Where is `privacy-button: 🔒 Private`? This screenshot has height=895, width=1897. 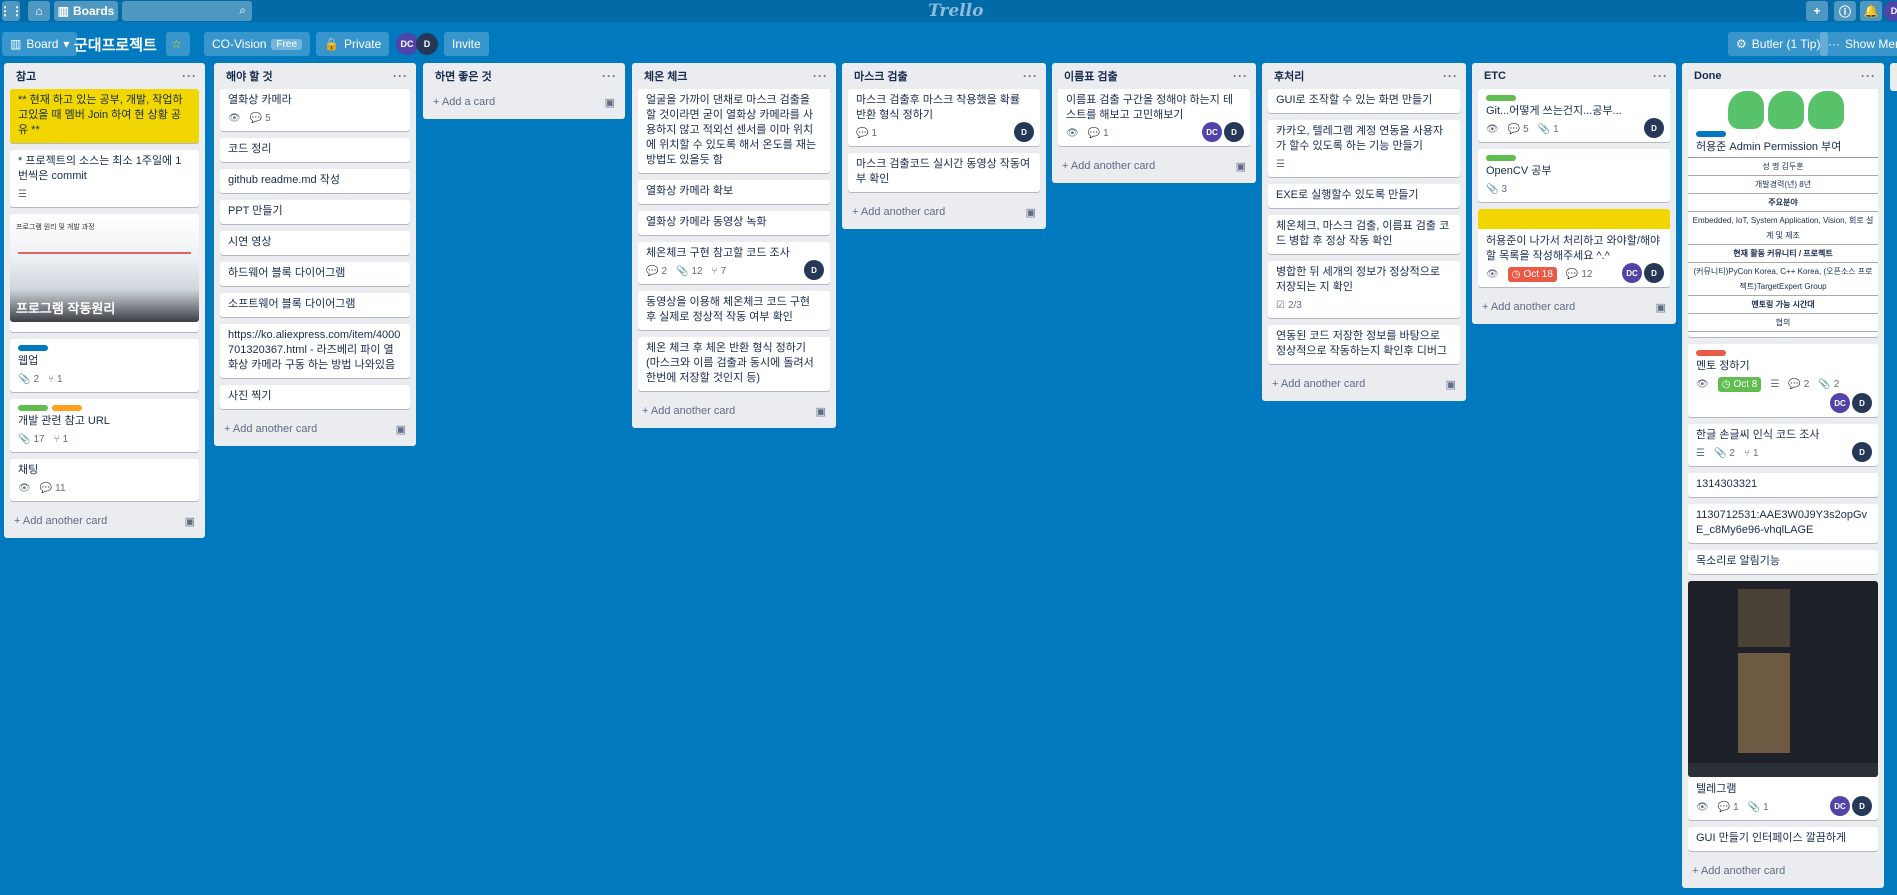 privacy-button: 🔒 Private is located at coordinates (353, 44).